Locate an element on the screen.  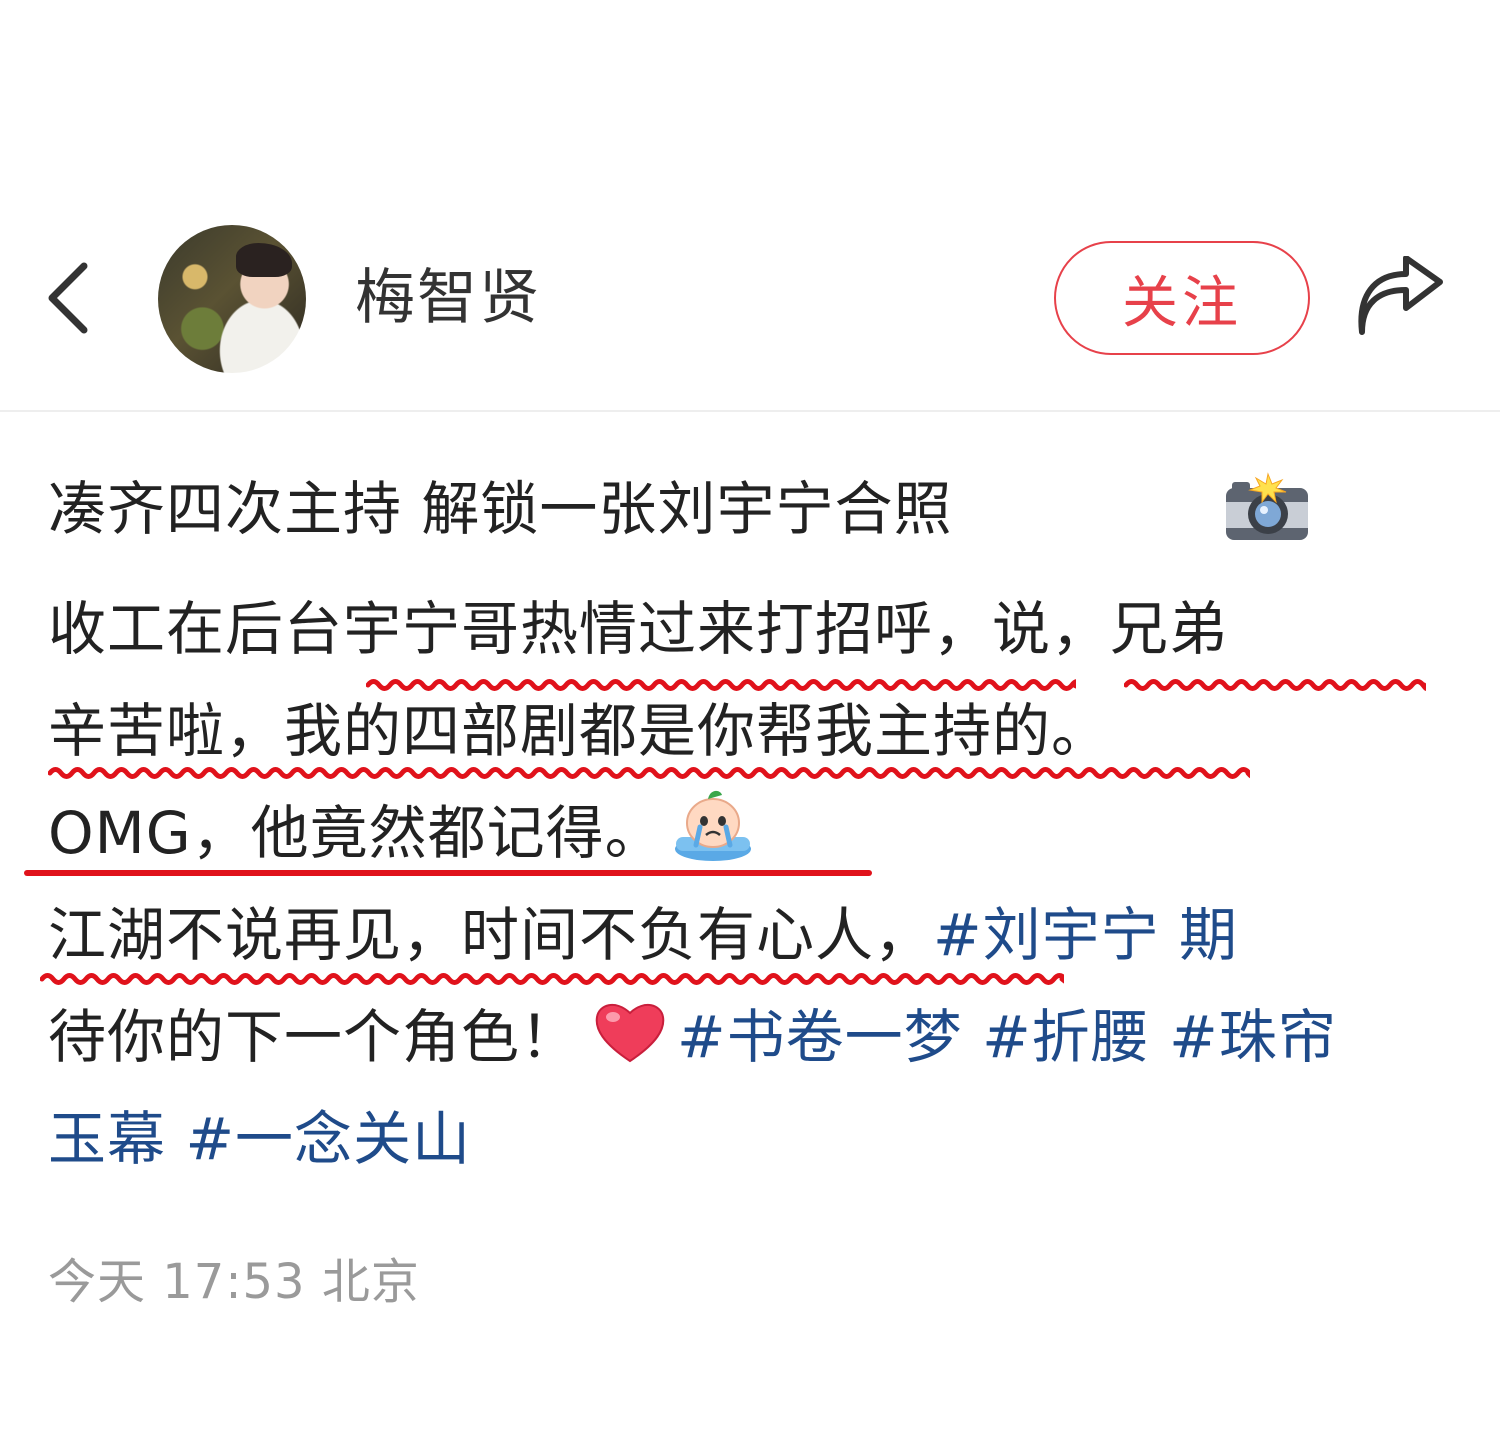
wavy-underline-1b is located at coordinates (1275, 685).